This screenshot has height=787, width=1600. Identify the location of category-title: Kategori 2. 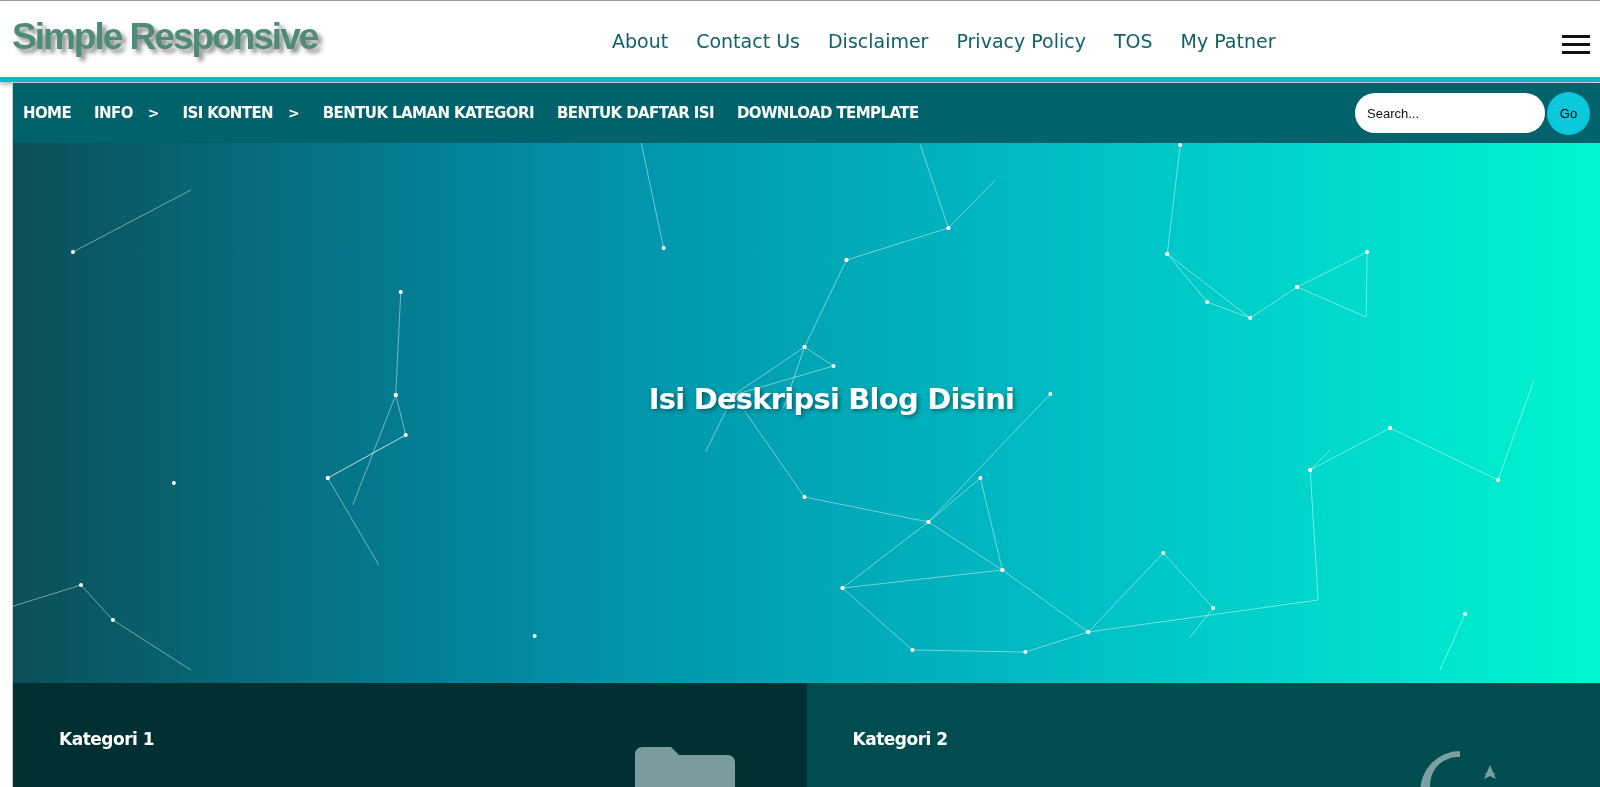
(900, 739).